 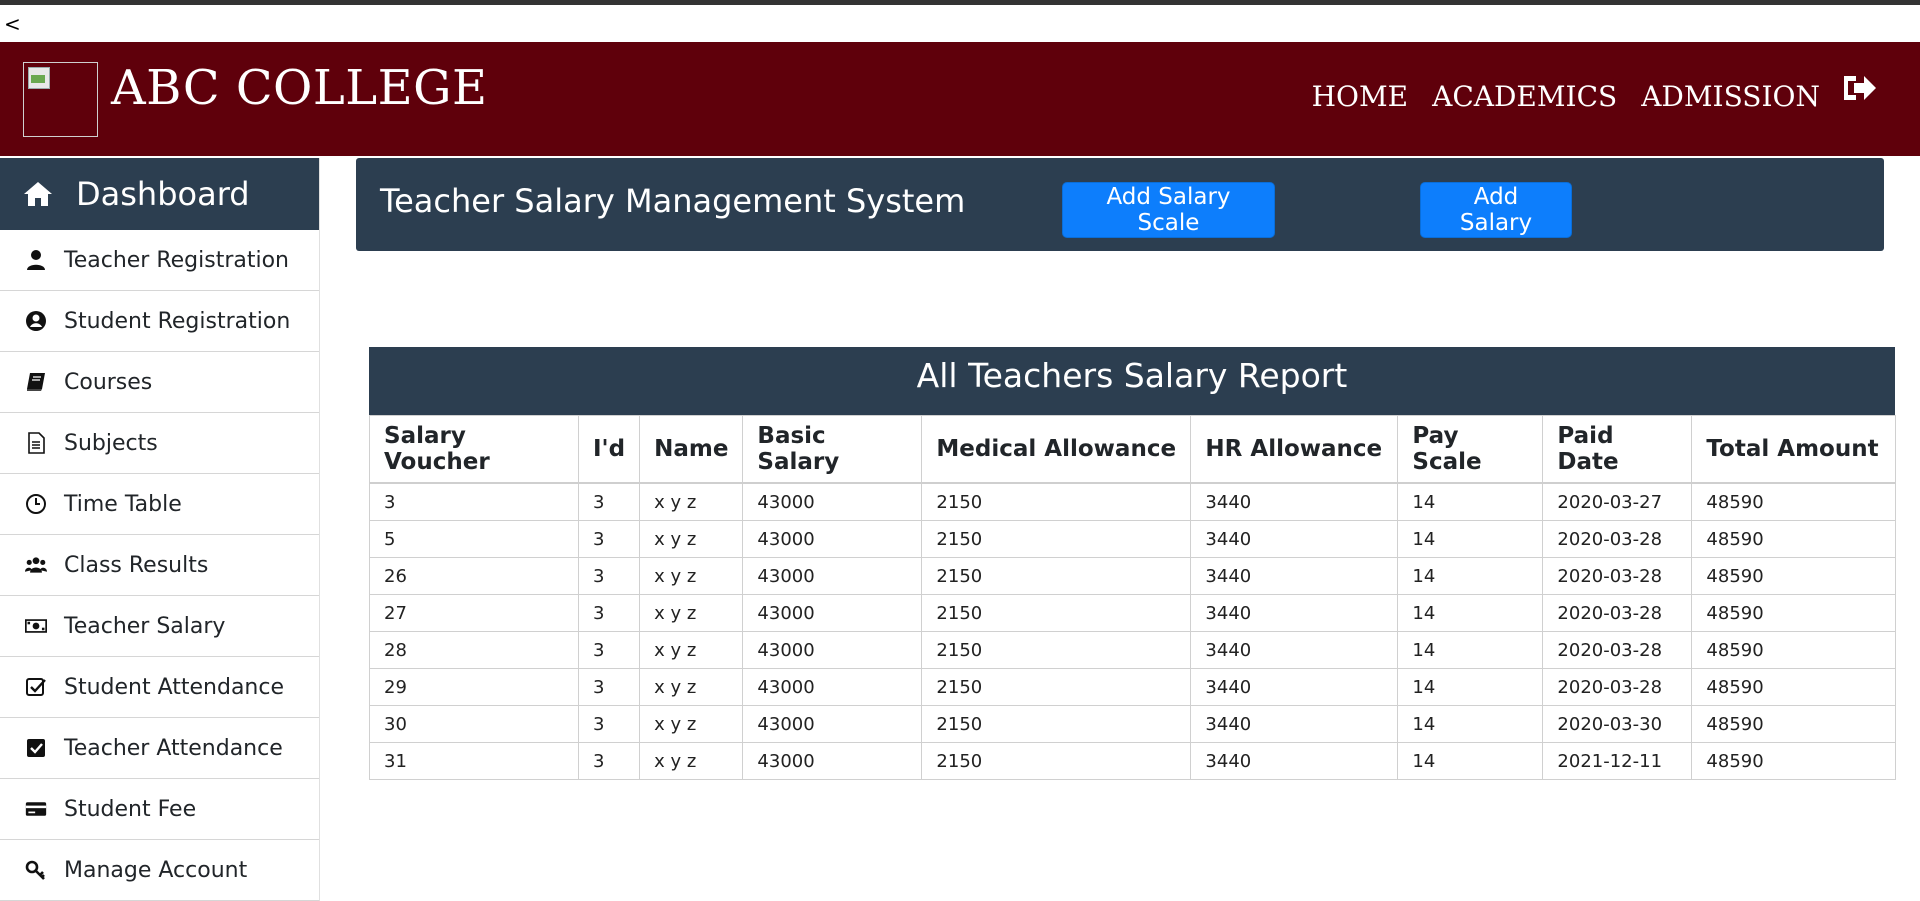 What do you see at coordinates (1793, 449) in the screenshot?
I see `column-header: Total Amount` at bounding box center [1793, 449].